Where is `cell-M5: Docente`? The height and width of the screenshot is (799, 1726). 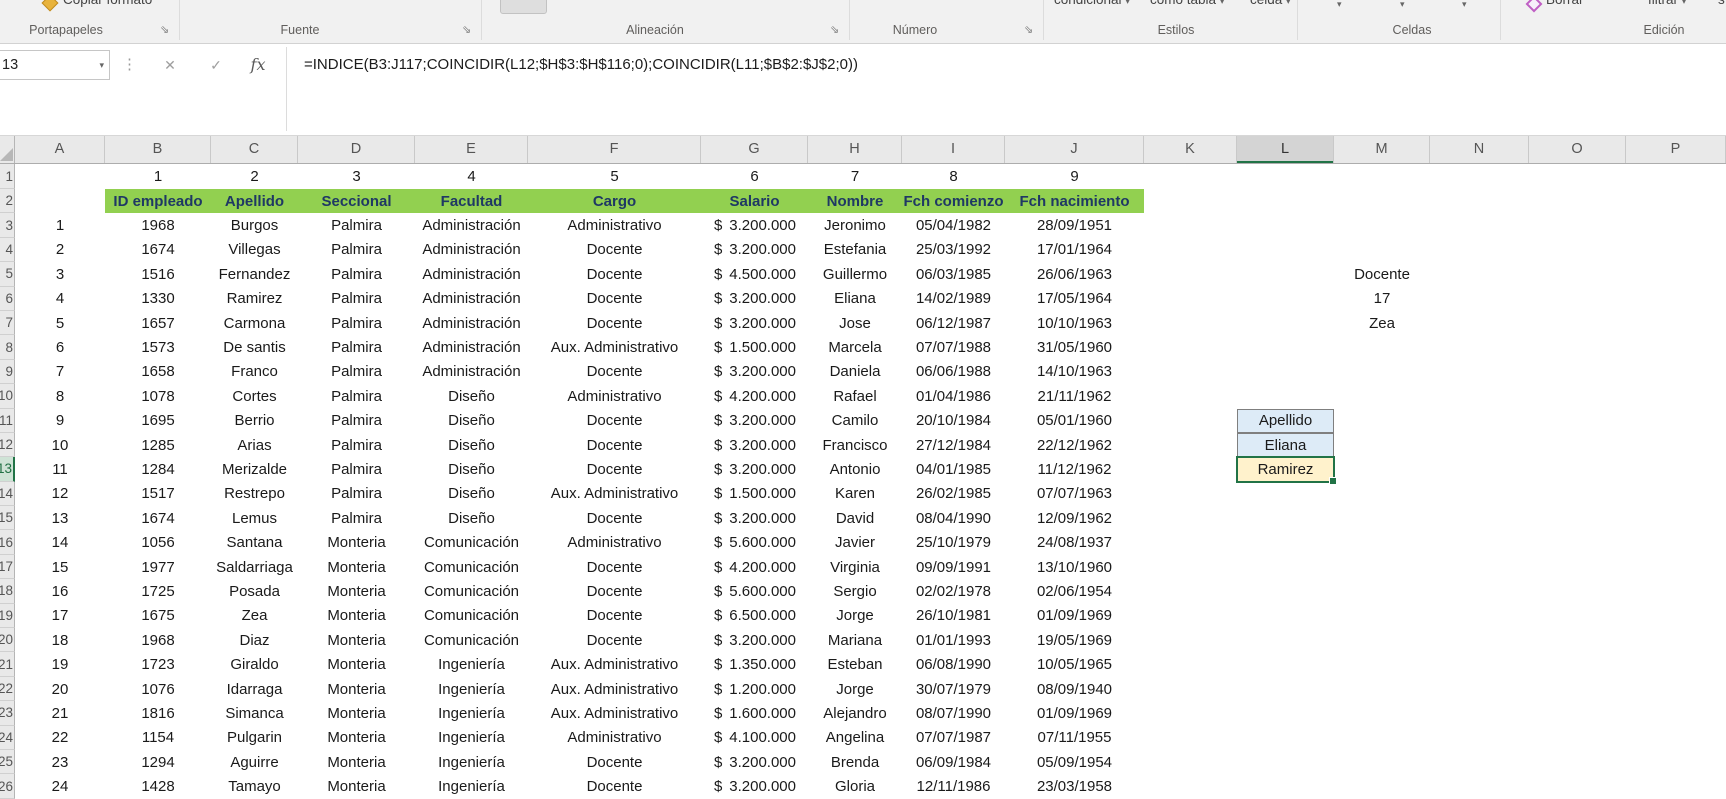
cell-M5: Docente is located at coordinates (1382, 274).